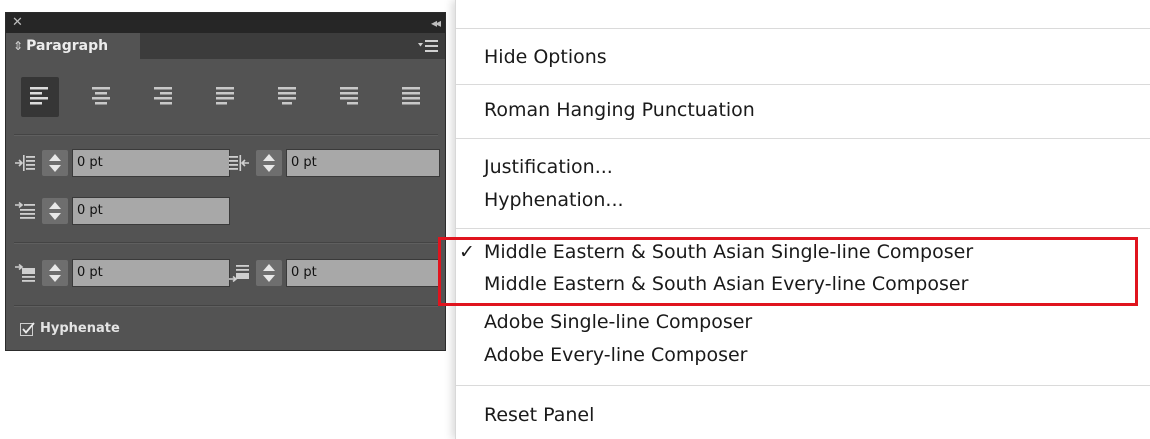 The width and height of the screenshot is (1150, 439). Describe the element at coordinates (151, 211) in the screenshot. I see `first-line-indent-field: 0 pt` at that location.